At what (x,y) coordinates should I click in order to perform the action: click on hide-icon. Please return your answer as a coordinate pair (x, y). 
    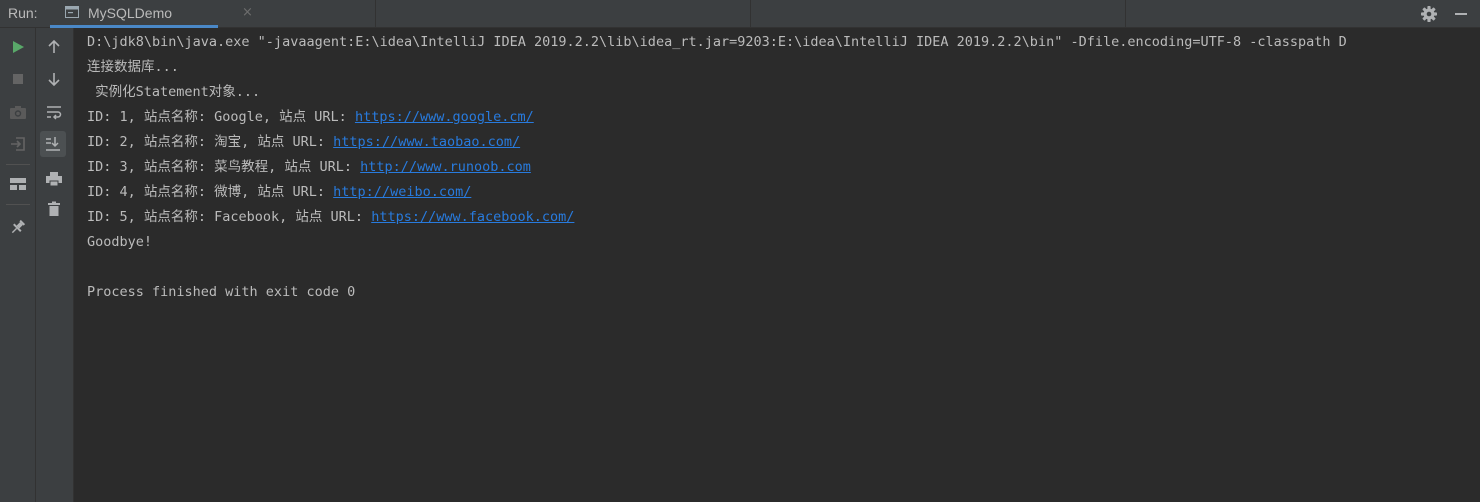
    Looking at the image, I should click on (1461, 14).